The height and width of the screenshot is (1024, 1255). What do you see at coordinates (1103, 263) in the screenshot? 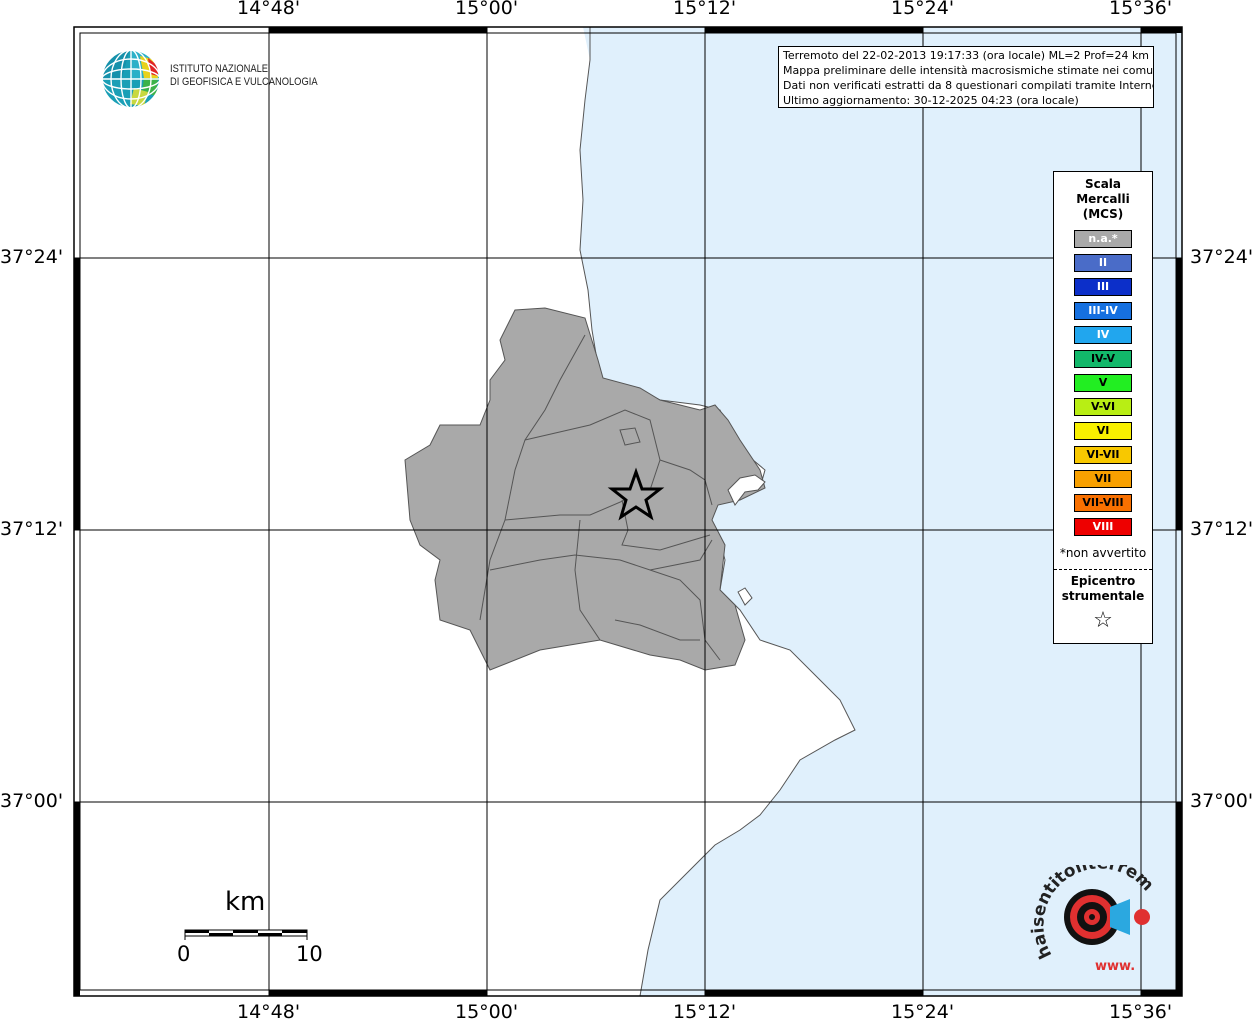
I see `legend-item-1: II` at bounding box center [1103, 263].